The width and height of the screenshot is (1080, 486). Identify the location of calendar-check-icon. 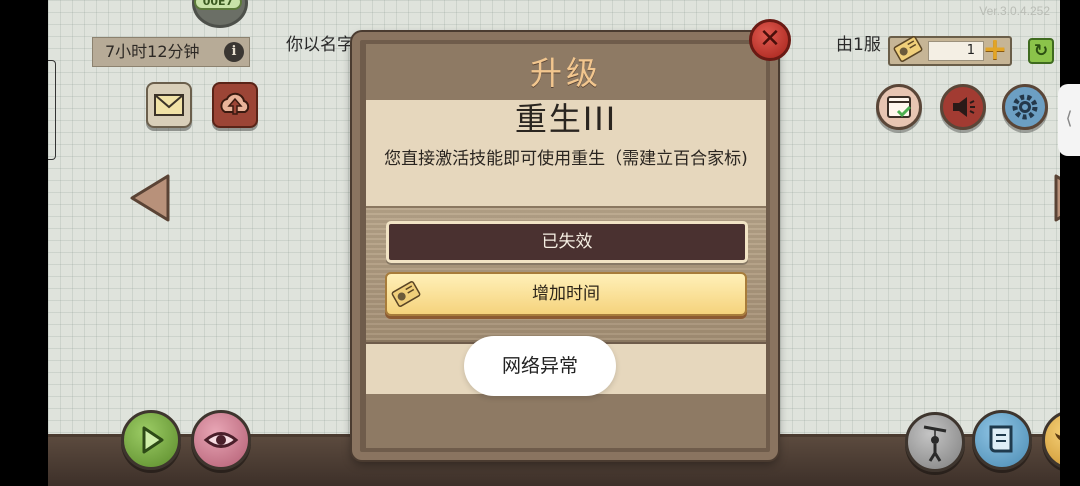
(899, 107).